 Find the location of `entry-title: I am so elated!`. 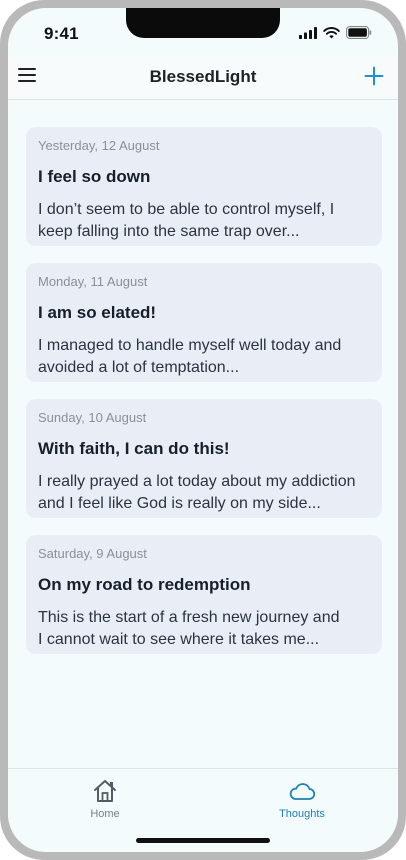

entry-title: I am so elated! is located at coordinates (97, 312).